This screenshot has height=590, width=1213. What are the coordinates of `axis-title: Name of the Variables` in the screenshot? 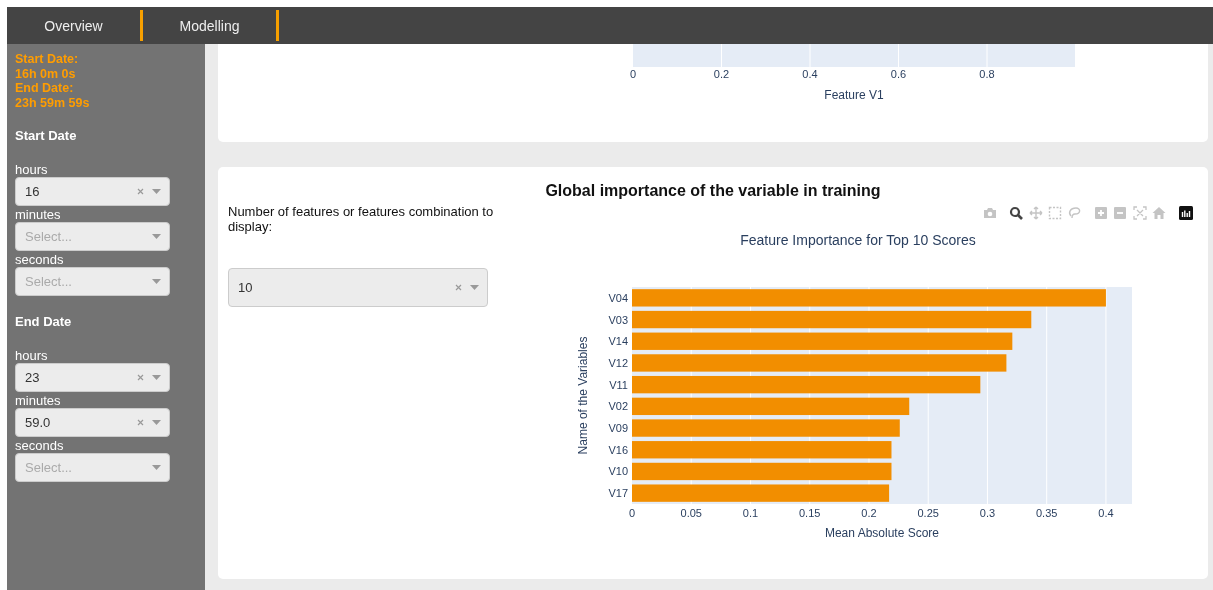 It's located at (583, 395).